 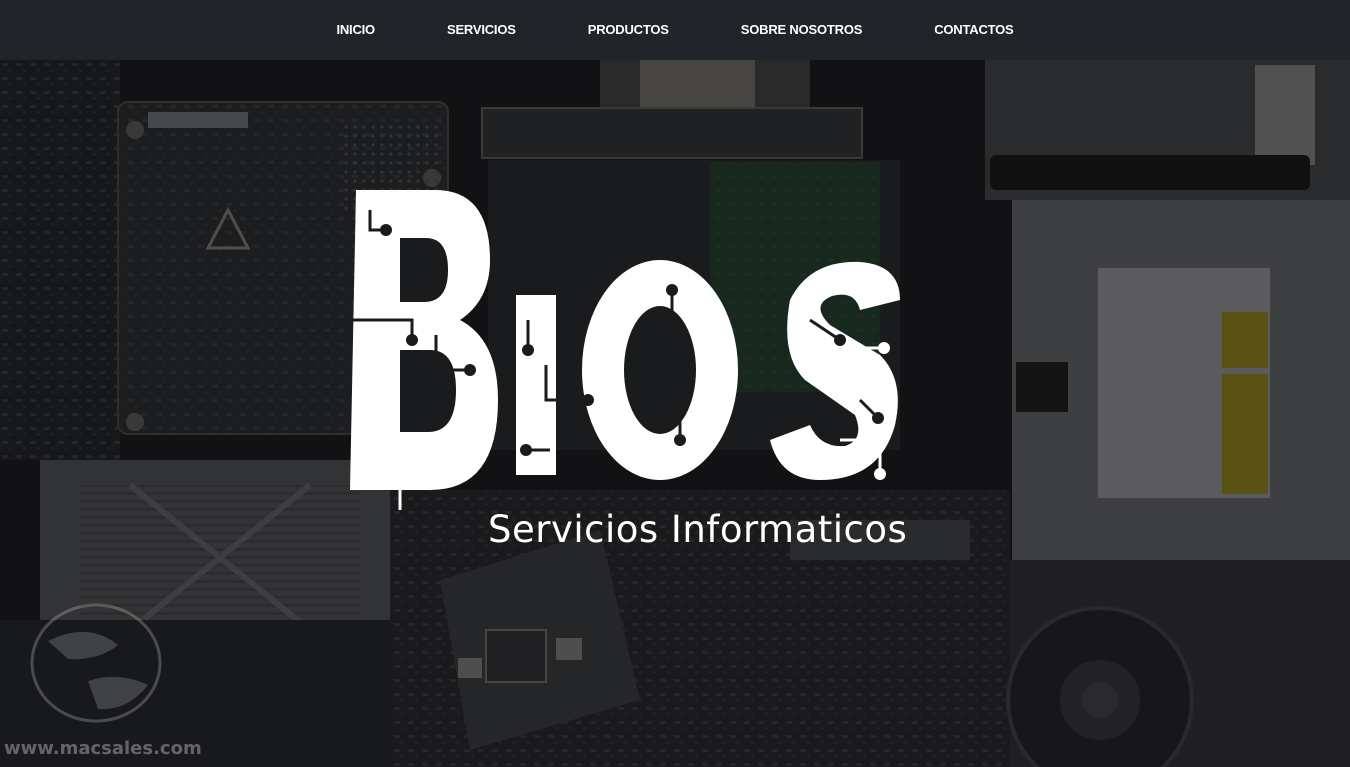 I want to click on watermark-text: www.macsales.com, so click(x=103, y=748).